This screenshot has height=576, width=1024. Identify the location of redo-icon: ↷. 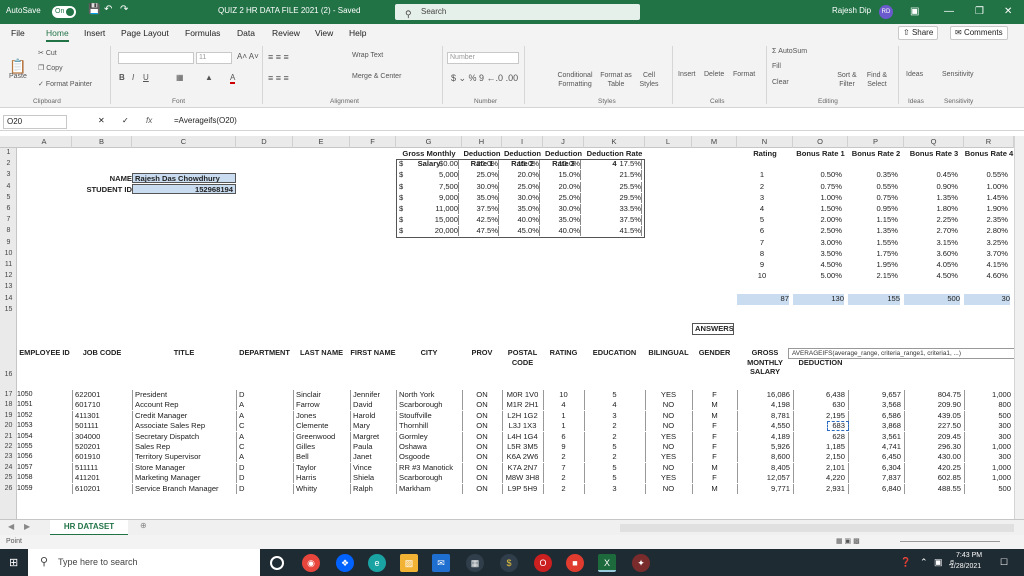
(124, 9).